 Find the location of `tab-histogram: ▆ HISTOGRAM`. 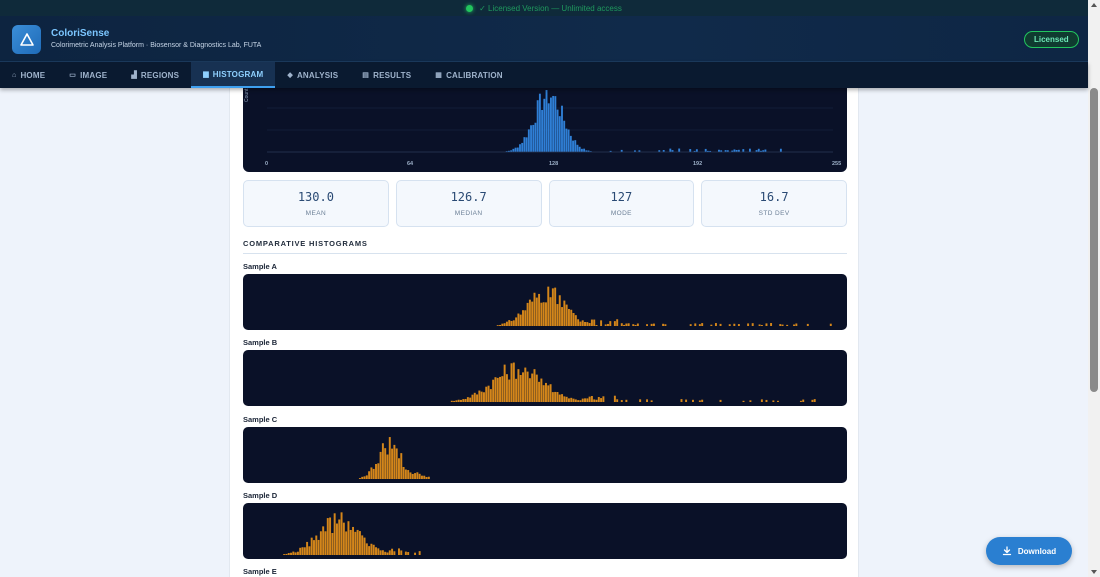

tab-histogram: ▆ HISTOGRAM is located at coordinates (233, 75).